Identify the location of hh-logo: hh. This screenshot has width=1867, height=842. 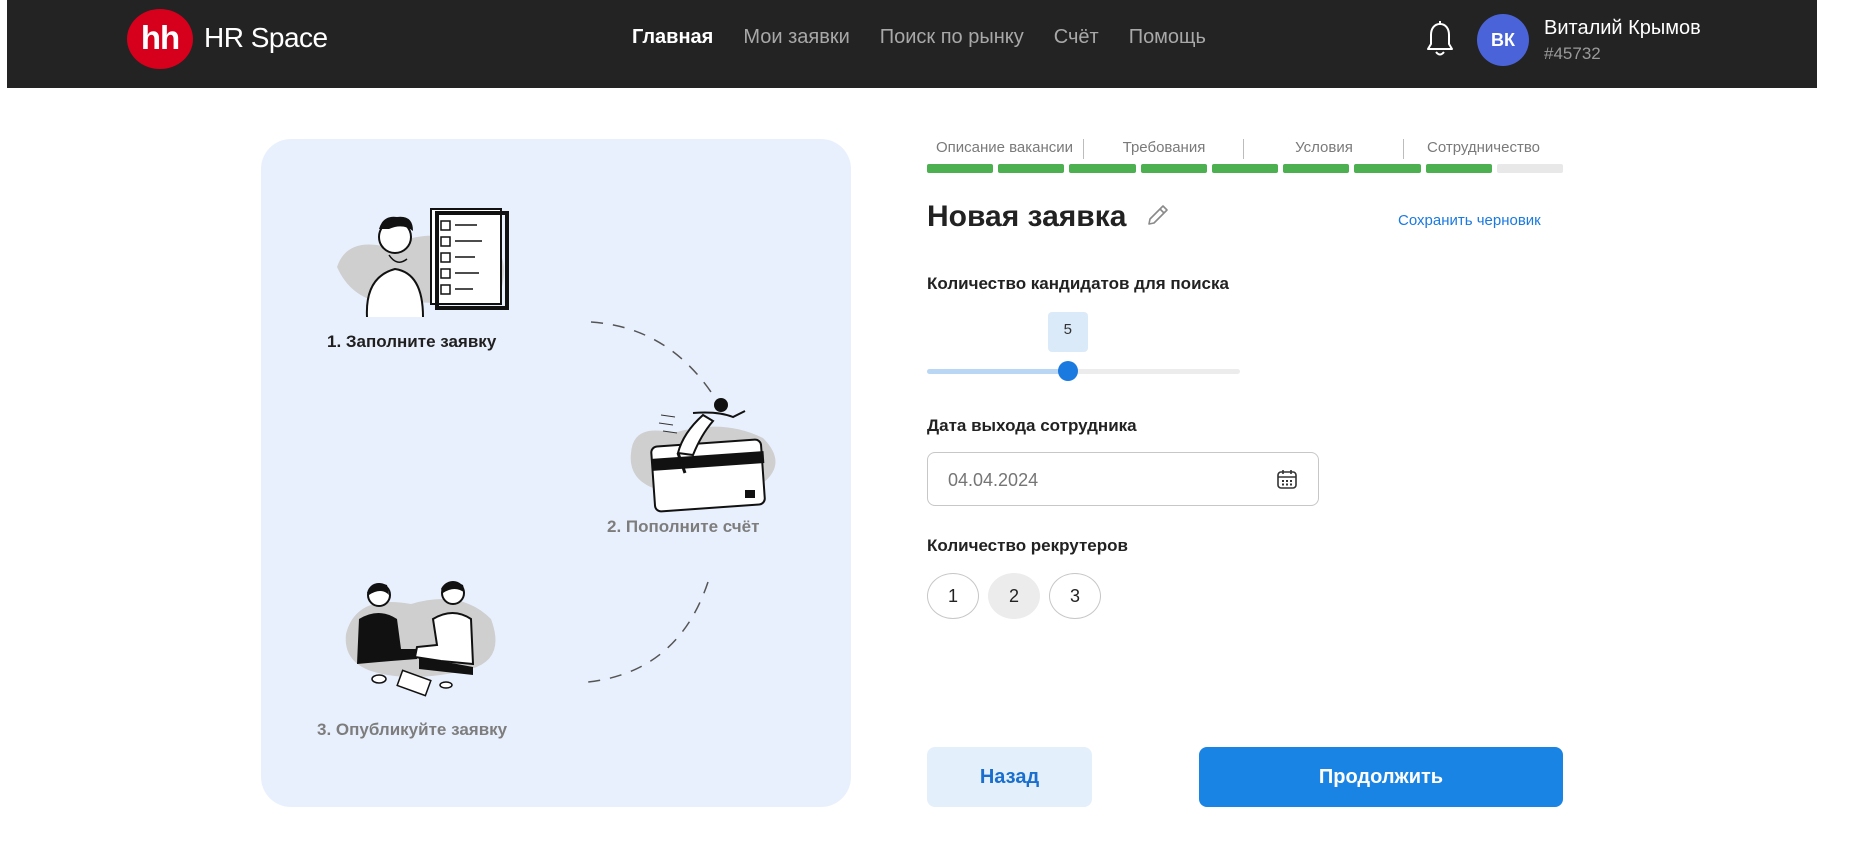
(160, 39).